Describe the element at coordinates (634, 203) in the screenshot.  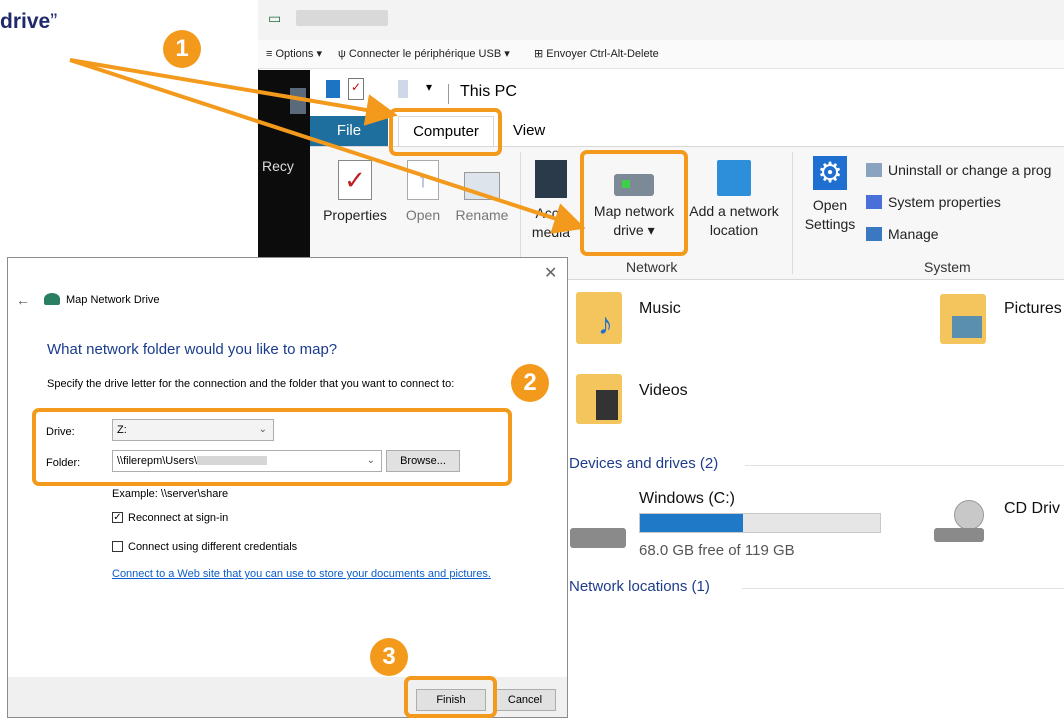
I see `highlight-map-drive` at that location.